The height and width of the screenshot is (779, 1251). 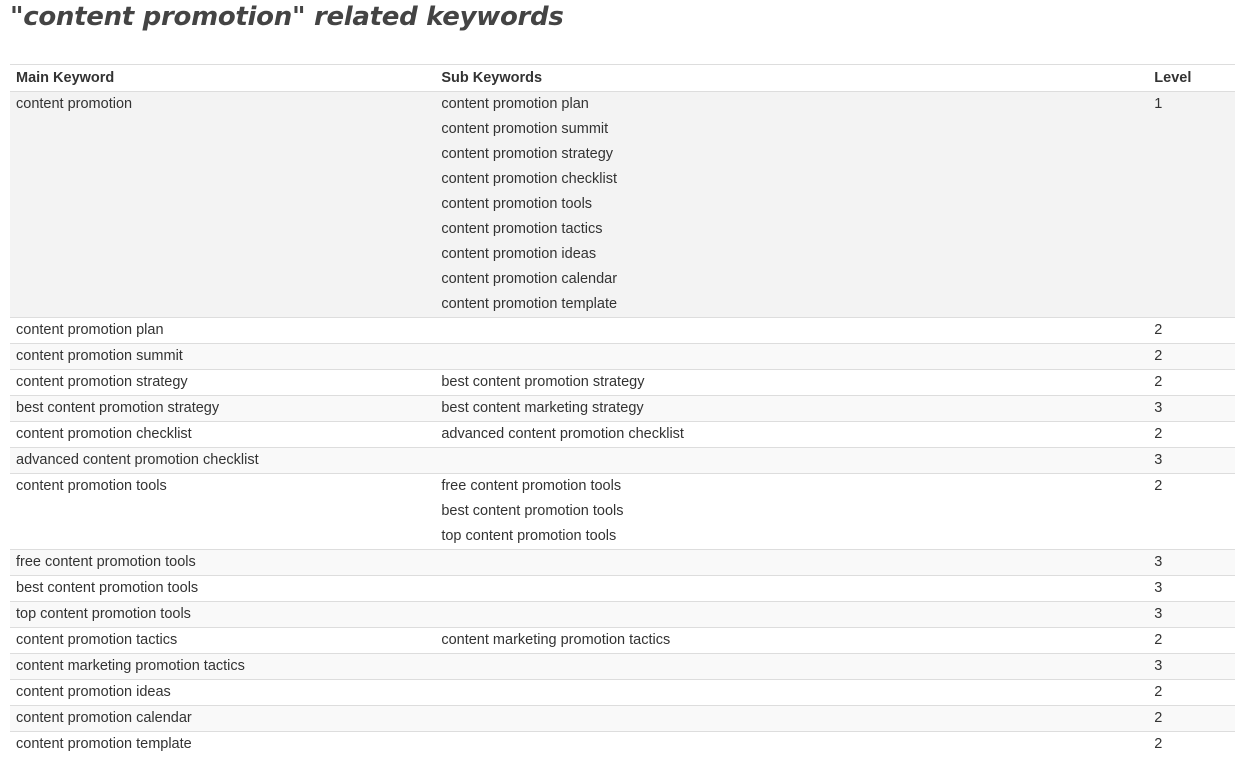 I want to click on main-keyword-cell: content promotion calendar, so click(x=223, y=718).